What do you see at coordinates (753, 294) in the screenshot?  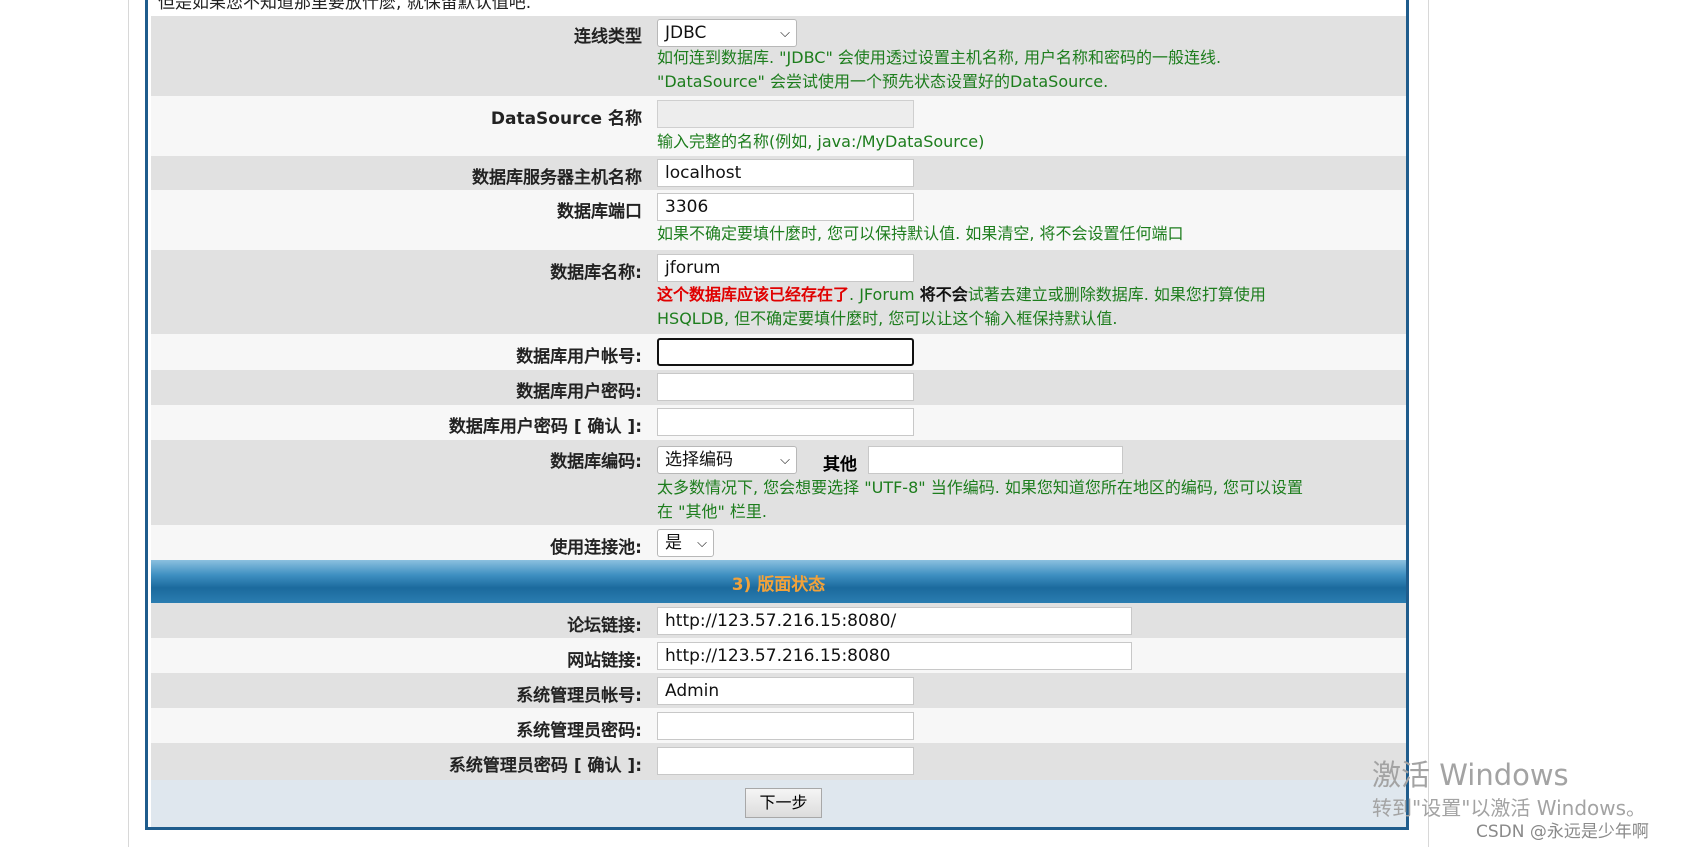 I see `db-name-warning: 这个数据库应该已经存在了` at bounding box center [753, 294].